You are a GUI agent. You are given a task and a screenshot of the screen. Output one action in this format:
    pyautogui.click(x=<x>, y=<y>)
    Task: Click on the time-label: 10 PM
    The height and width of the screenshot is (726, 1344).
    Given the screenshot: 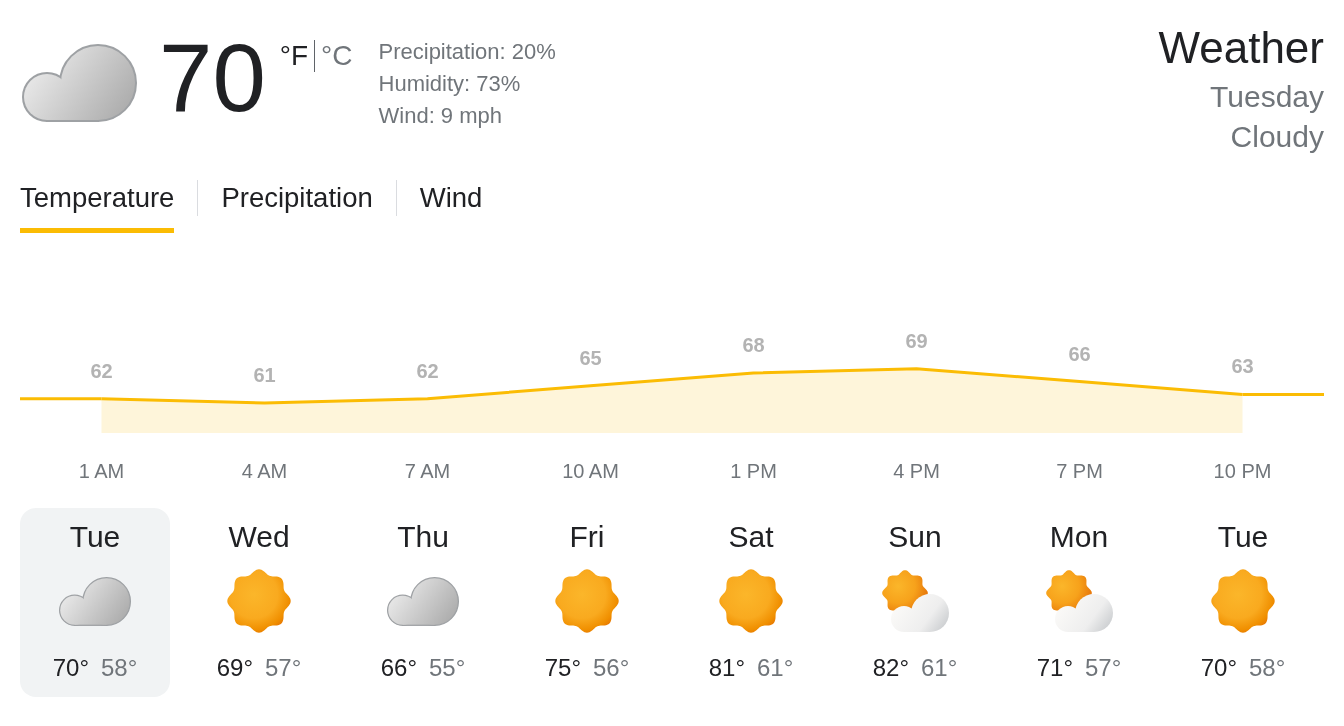 What is the action you would take?
    pyautogui.click(x=1242, y=471)
    